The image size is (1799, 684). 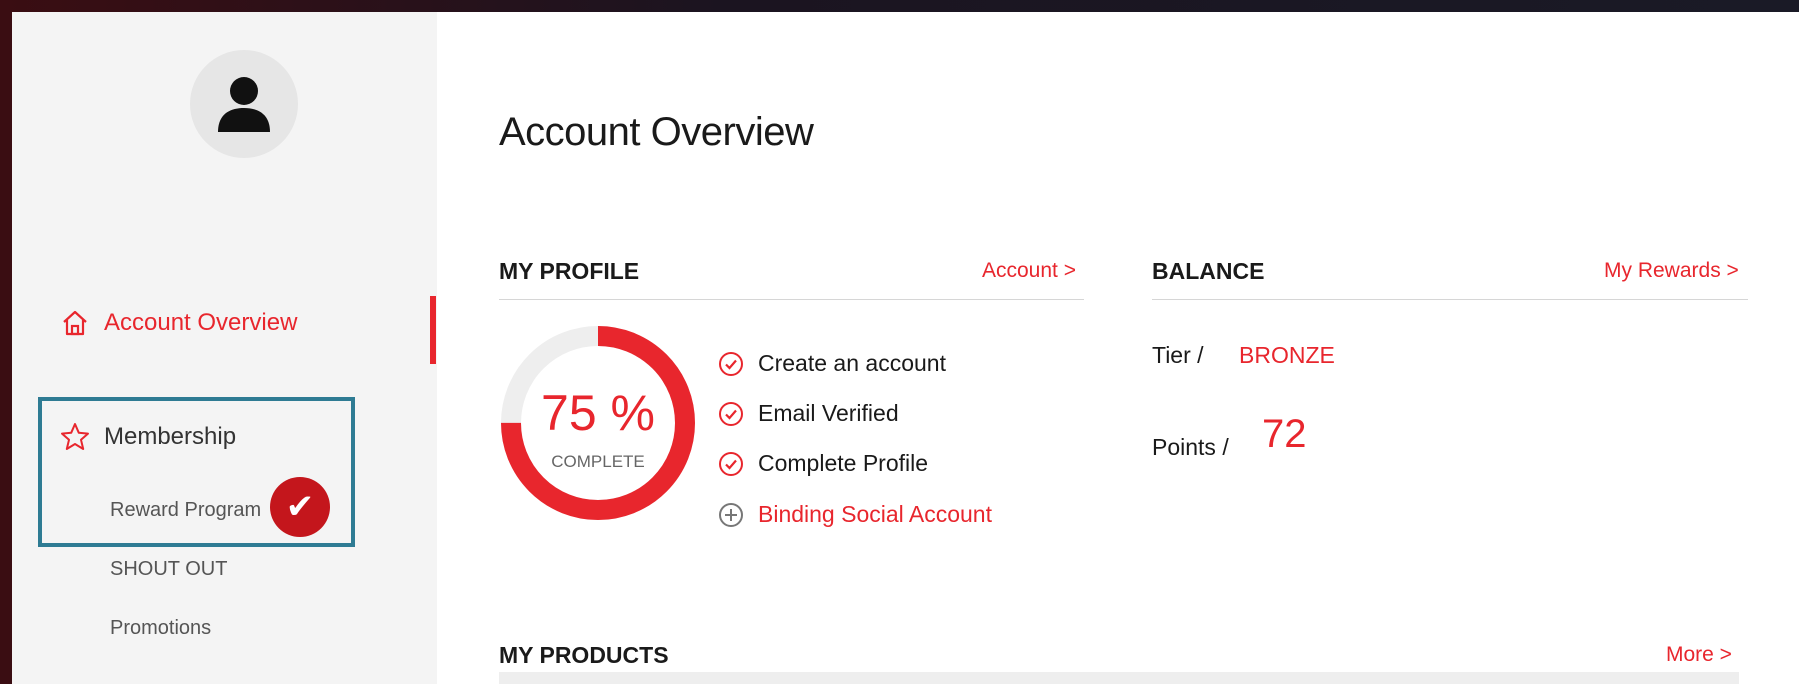 I want to click on profile-divider, so click(x=791, y=299).